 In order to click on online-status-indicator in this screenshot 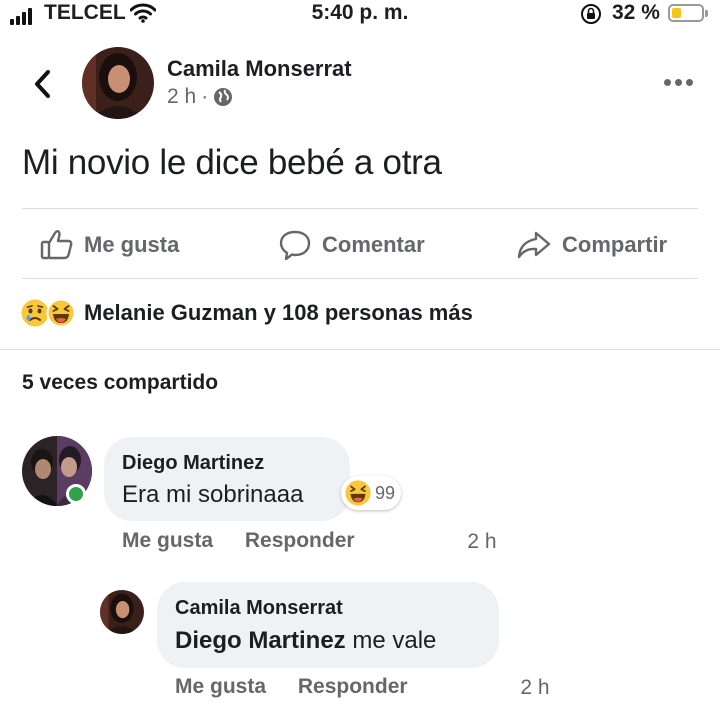, I will do `click(76, 494)`.